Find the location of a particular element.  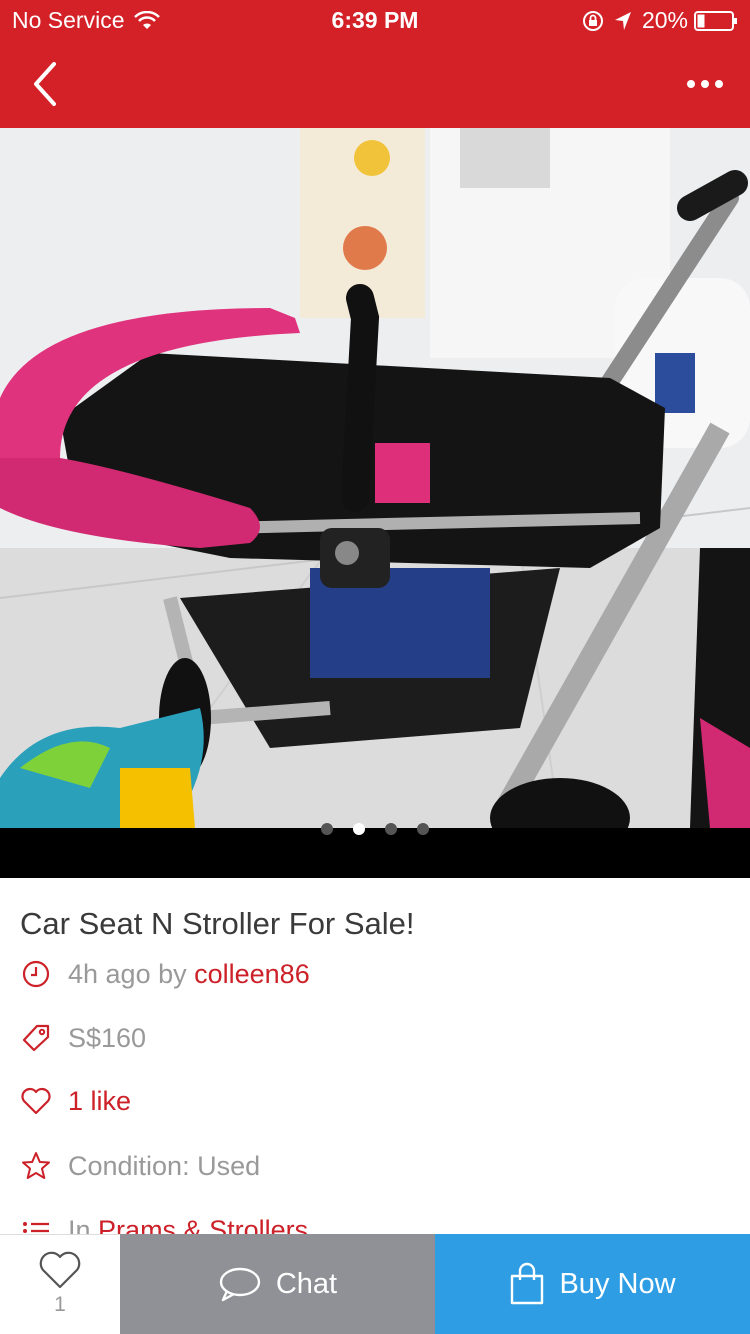

more-options-button is located at coordinates (705, 84).